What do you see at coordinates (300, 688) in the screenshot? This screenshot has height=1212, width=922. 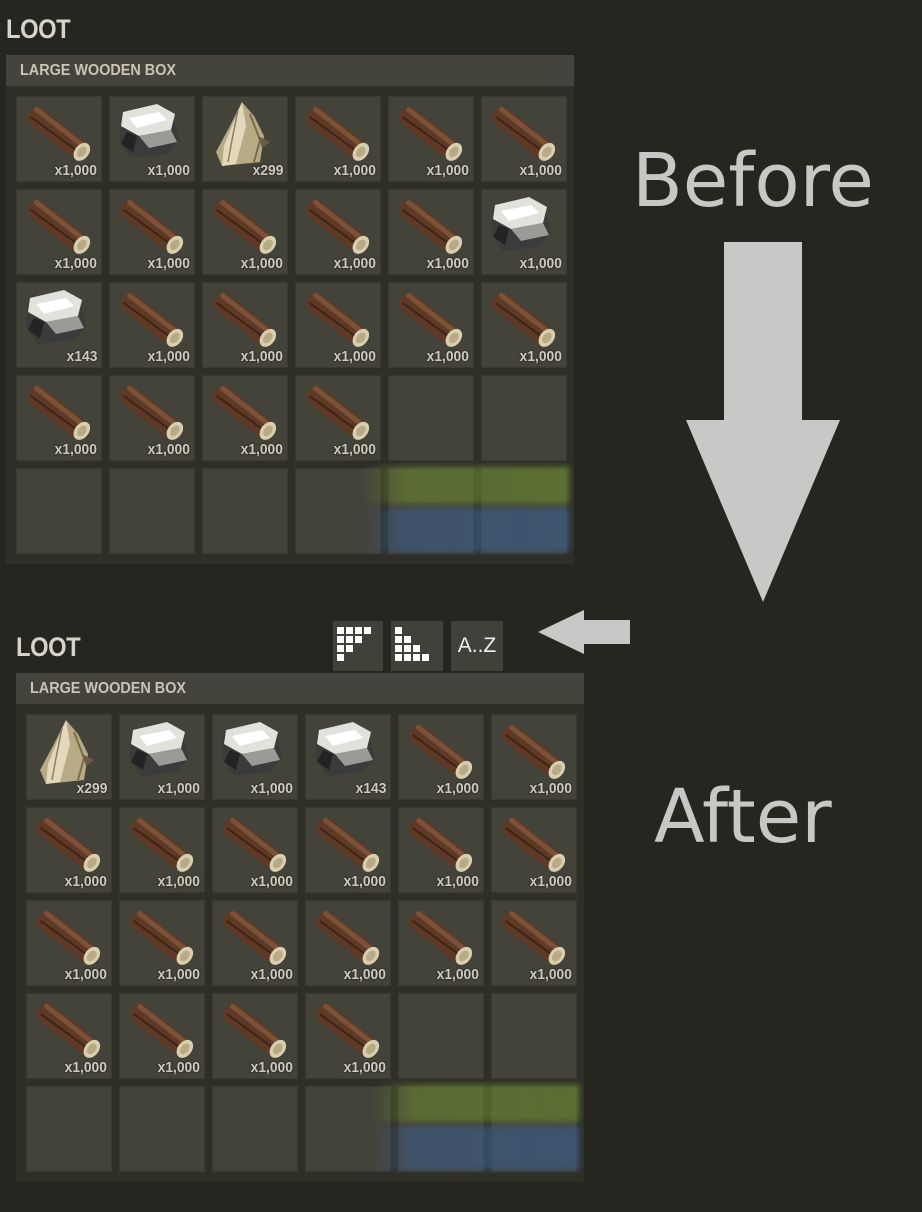 I see `container-header: LARGE WOODEN BOX` at bounding box center [300, 688].